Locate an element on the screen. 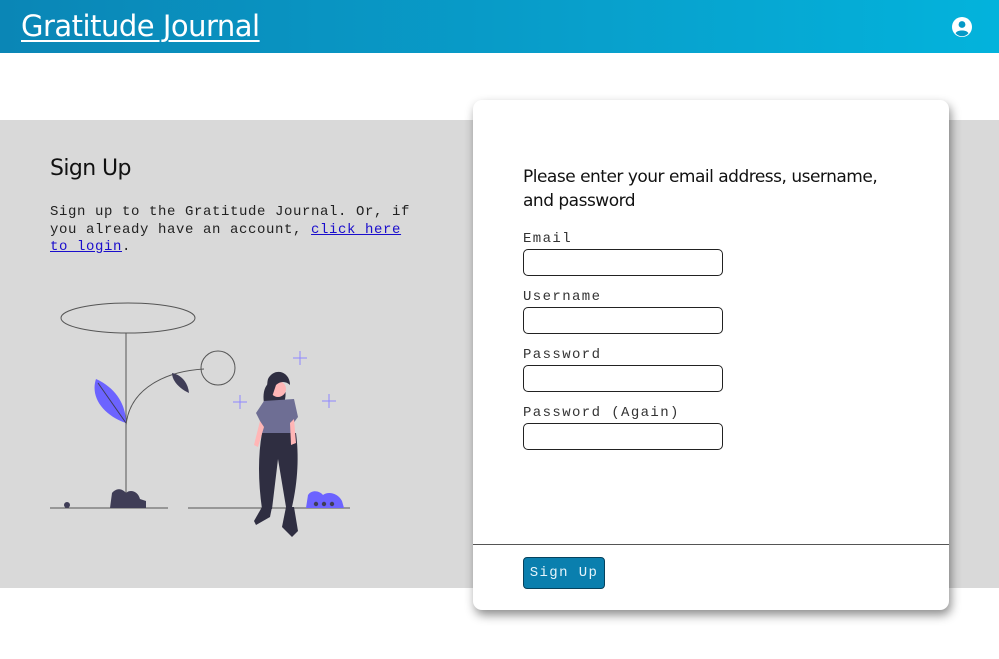 The image size is (999, 659). username-label: Username is located at coordinates (562, 297).